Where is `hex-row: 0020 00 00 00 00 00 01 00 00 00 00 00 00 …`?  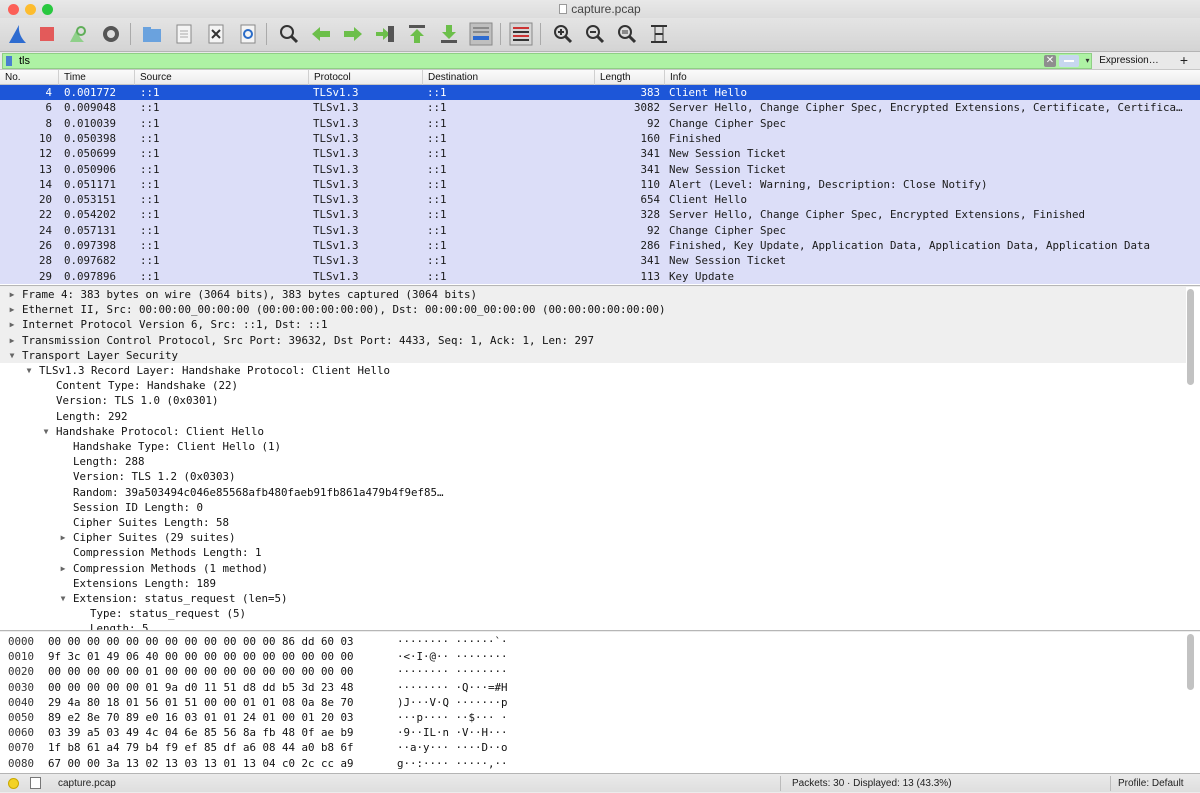 hex-row: 0020 00 00 00 00 00 01 00 00 00 00 00 00 … is located at coordinates (593, 671).